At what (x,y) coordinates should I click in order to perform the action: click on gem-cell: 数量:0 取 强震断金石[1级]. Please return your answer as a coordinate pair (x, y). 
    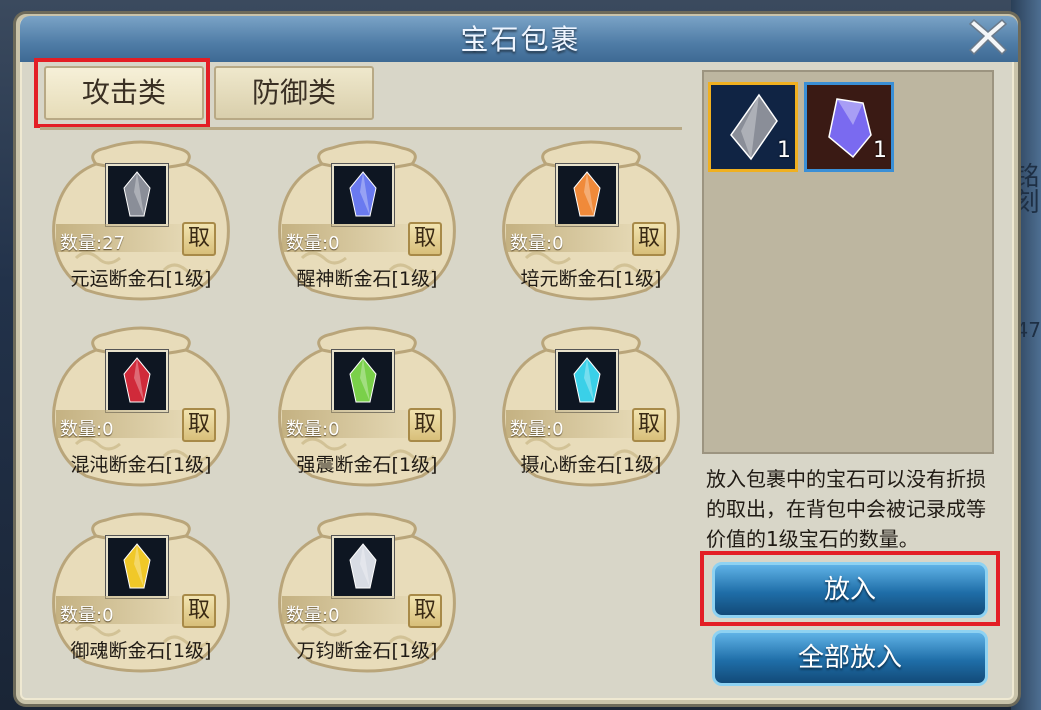
    Looking at the image, I should click on (367, 409).